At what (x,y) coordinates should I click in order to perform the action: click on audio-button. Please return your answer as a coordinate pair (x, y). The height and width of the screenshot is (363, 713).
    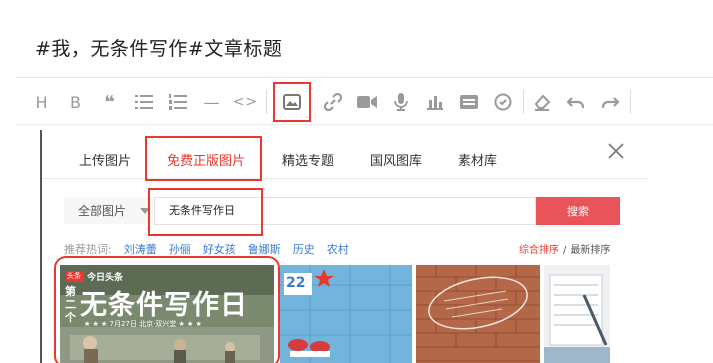
    Looking at the image, I should click on (400, 102).